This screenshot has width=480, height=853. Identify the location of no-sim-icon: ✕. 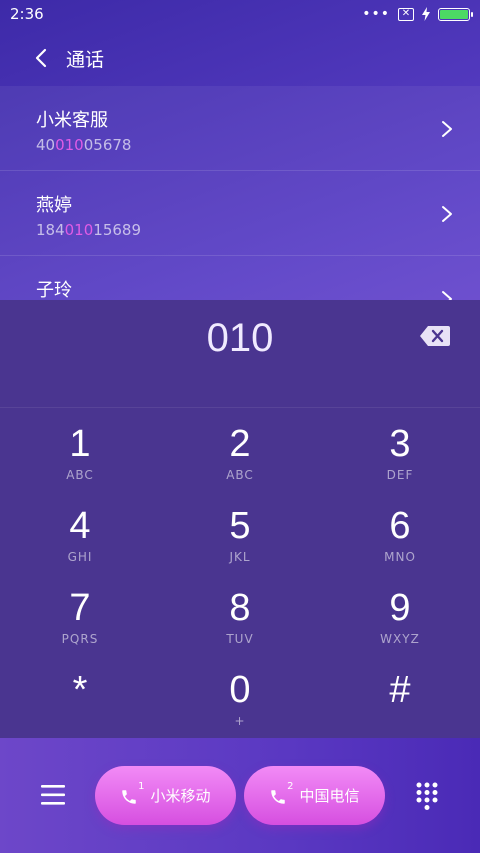
(406, 14).